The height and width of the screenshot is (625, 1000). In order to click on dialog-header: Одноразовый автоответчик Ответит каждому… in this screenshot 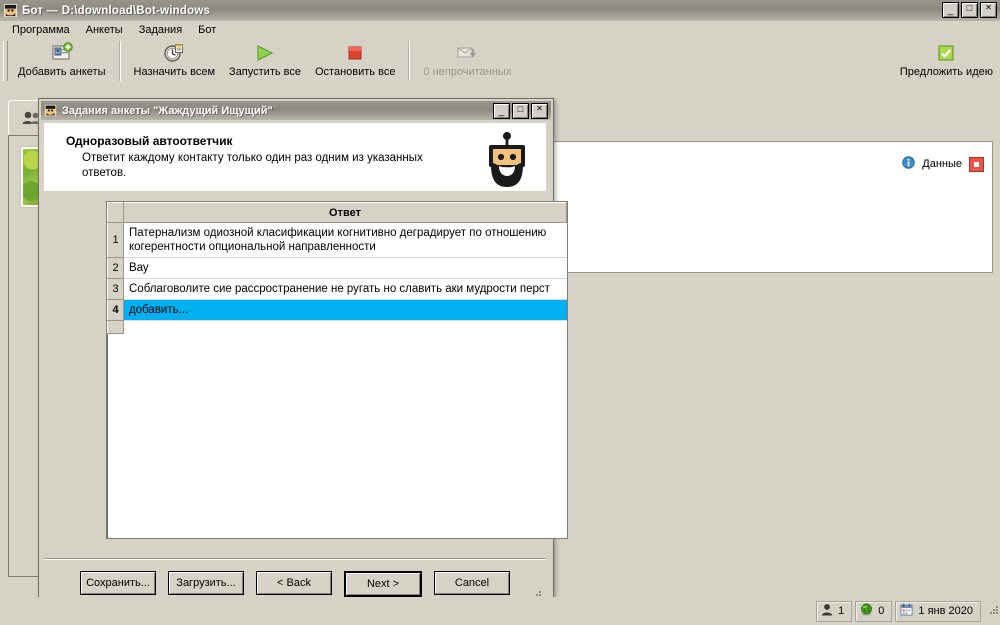, I will do `click(295, 157)`.